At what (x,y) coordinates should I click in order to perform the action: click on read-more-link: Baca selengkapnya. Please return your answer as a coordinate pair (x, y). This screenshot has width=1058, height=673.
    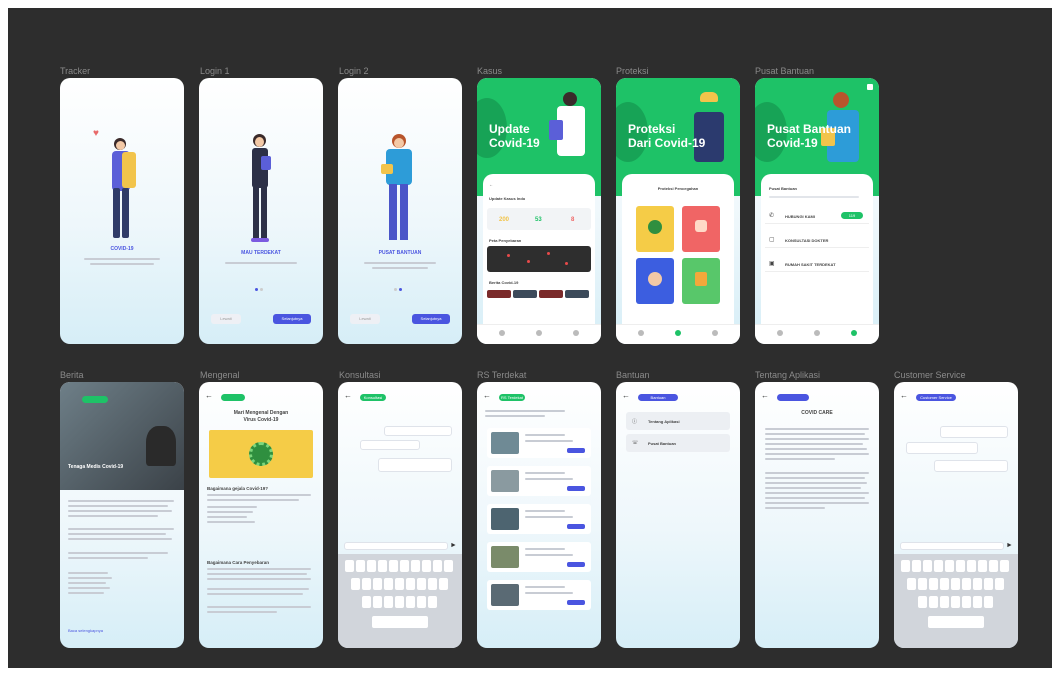
    Looking at the image, I should click on (85, 630).